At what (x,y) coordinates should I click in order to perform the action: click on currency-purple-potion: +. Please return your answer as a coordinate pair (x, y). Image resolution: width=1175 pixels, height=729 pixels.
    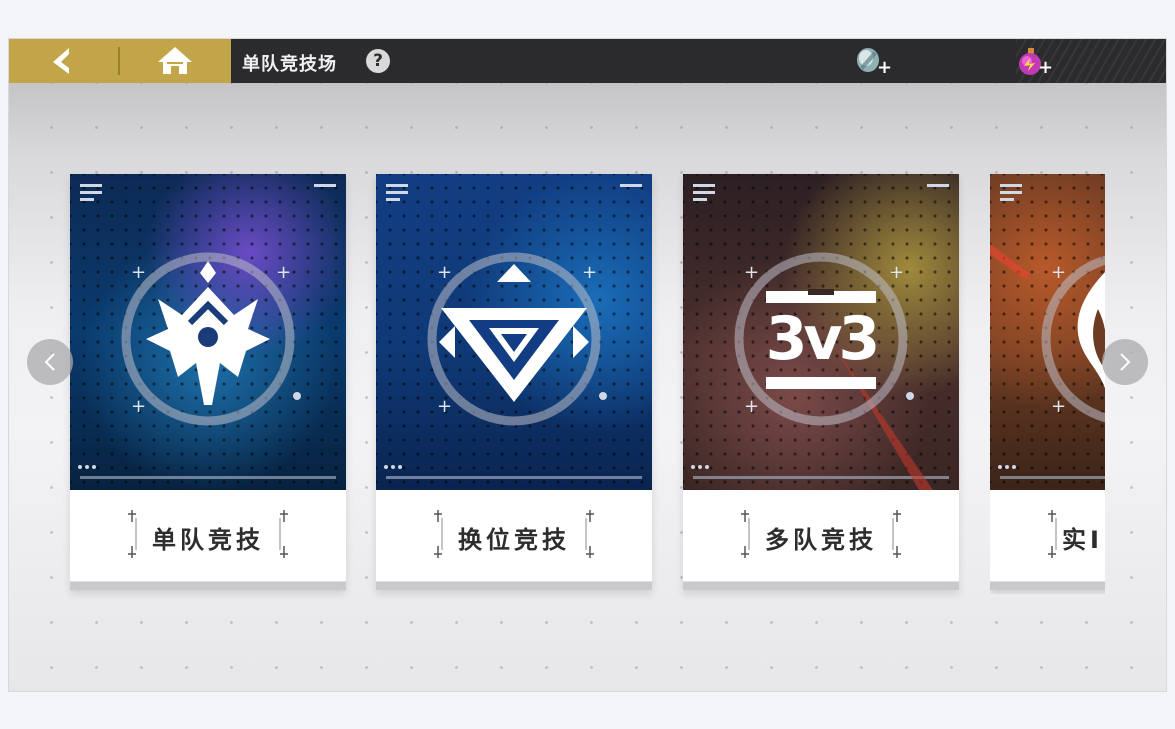
    Looking at the image, I should click on (1035, 61).